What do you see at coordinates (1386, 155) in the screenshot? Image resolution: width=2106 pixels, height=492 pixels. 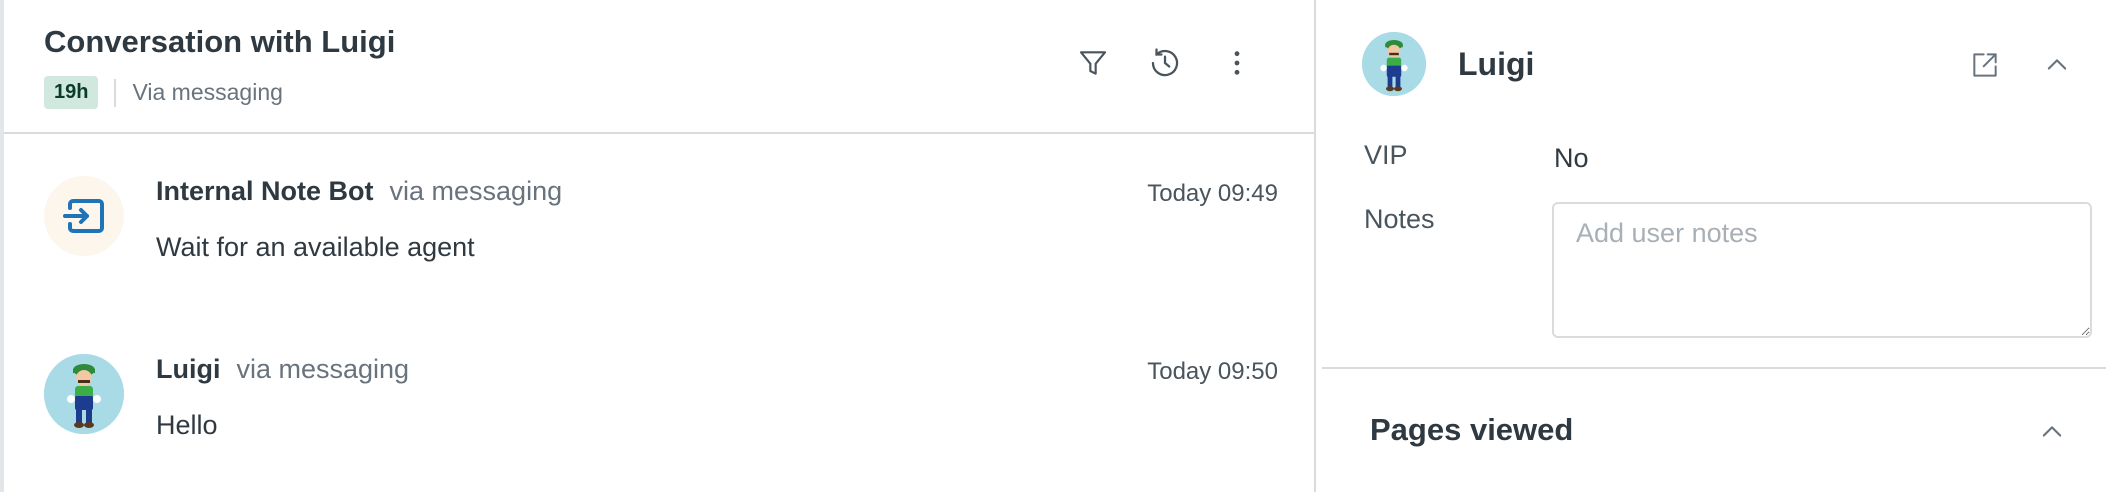 I see `vip-label: VIP` at bounding box center [1386, 155].